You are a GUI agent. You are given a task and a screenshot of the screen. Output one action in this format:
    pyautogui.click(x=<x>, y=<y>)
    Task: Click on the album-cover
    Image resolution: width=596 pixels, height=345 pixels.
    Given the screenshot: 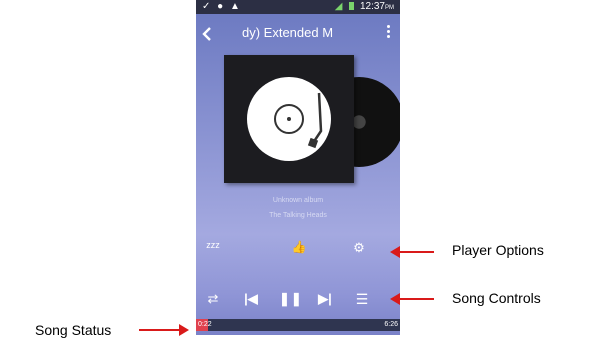 What is the action you would take?
    pyautogui.click(x=289, y=119)
    